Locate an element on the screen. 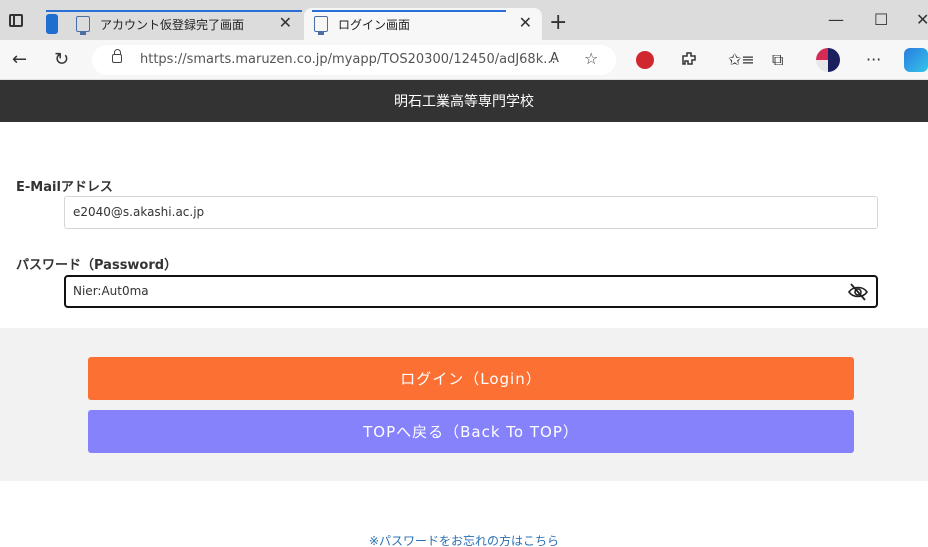 This screenshot has width=928, height=547. back-button: ← is located at coordinates (19, 60).